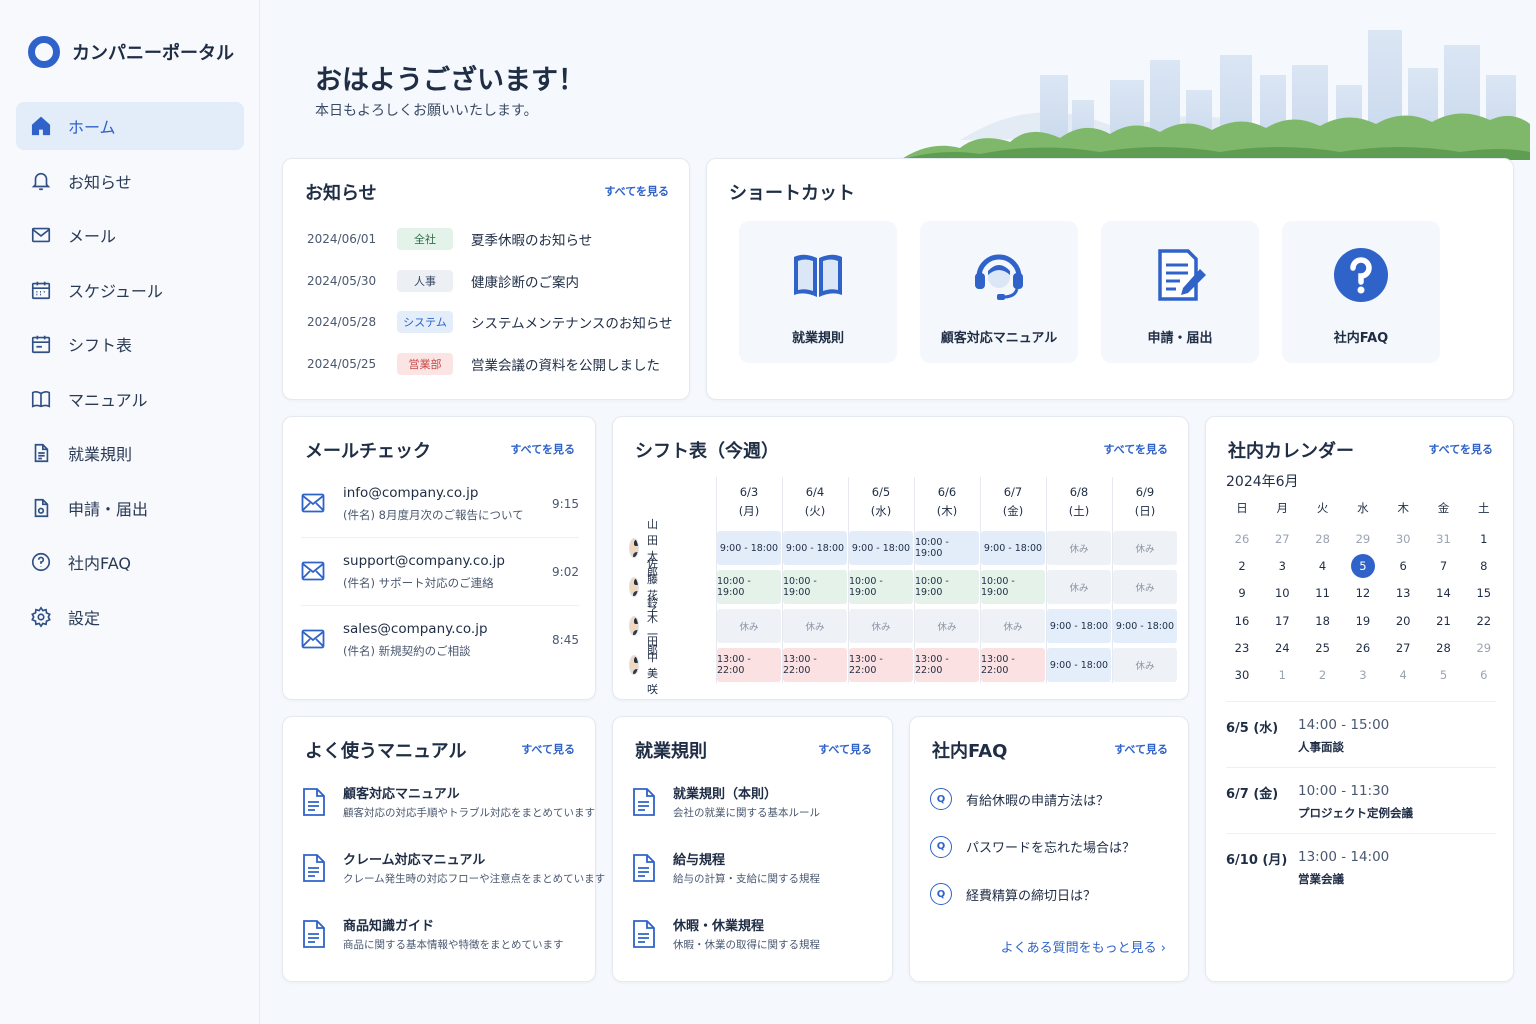 The height and width of the screenshot is (1024, 1536). Describe the element at coordinates (131, 52) in the screenshot. I see `app-logo: カンパニーポータル` at that location.